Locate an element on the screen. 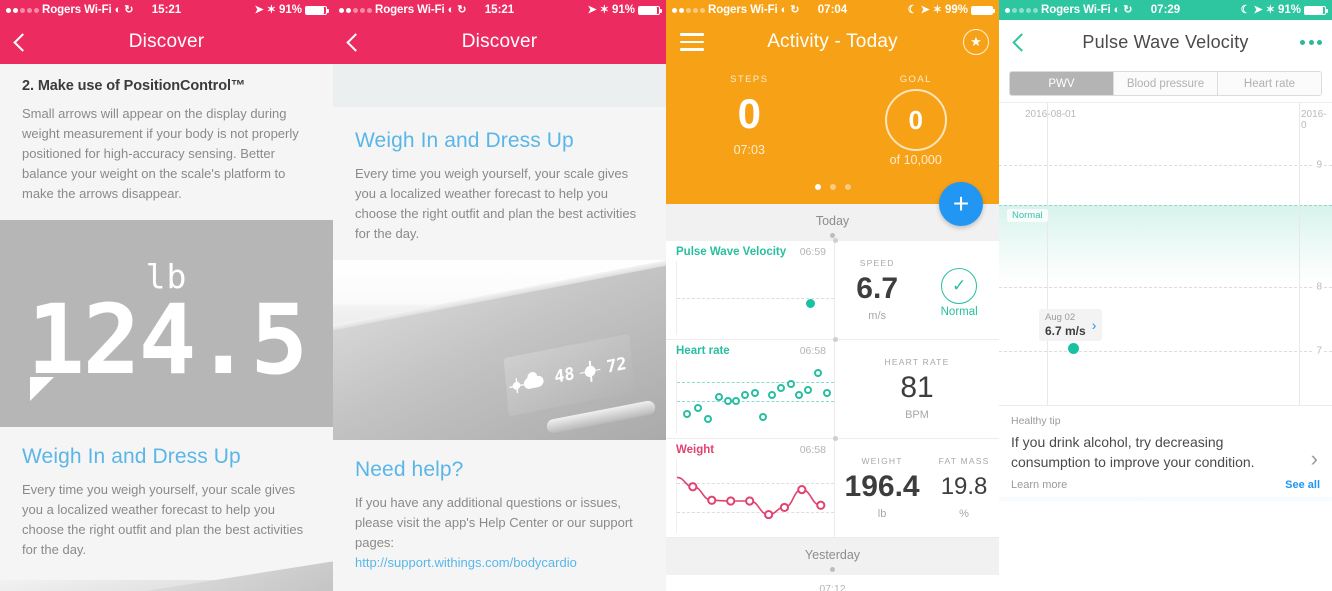 This screenshot has width=1332, height=591. weight-mini-chart is located at coordinates (755, 496).